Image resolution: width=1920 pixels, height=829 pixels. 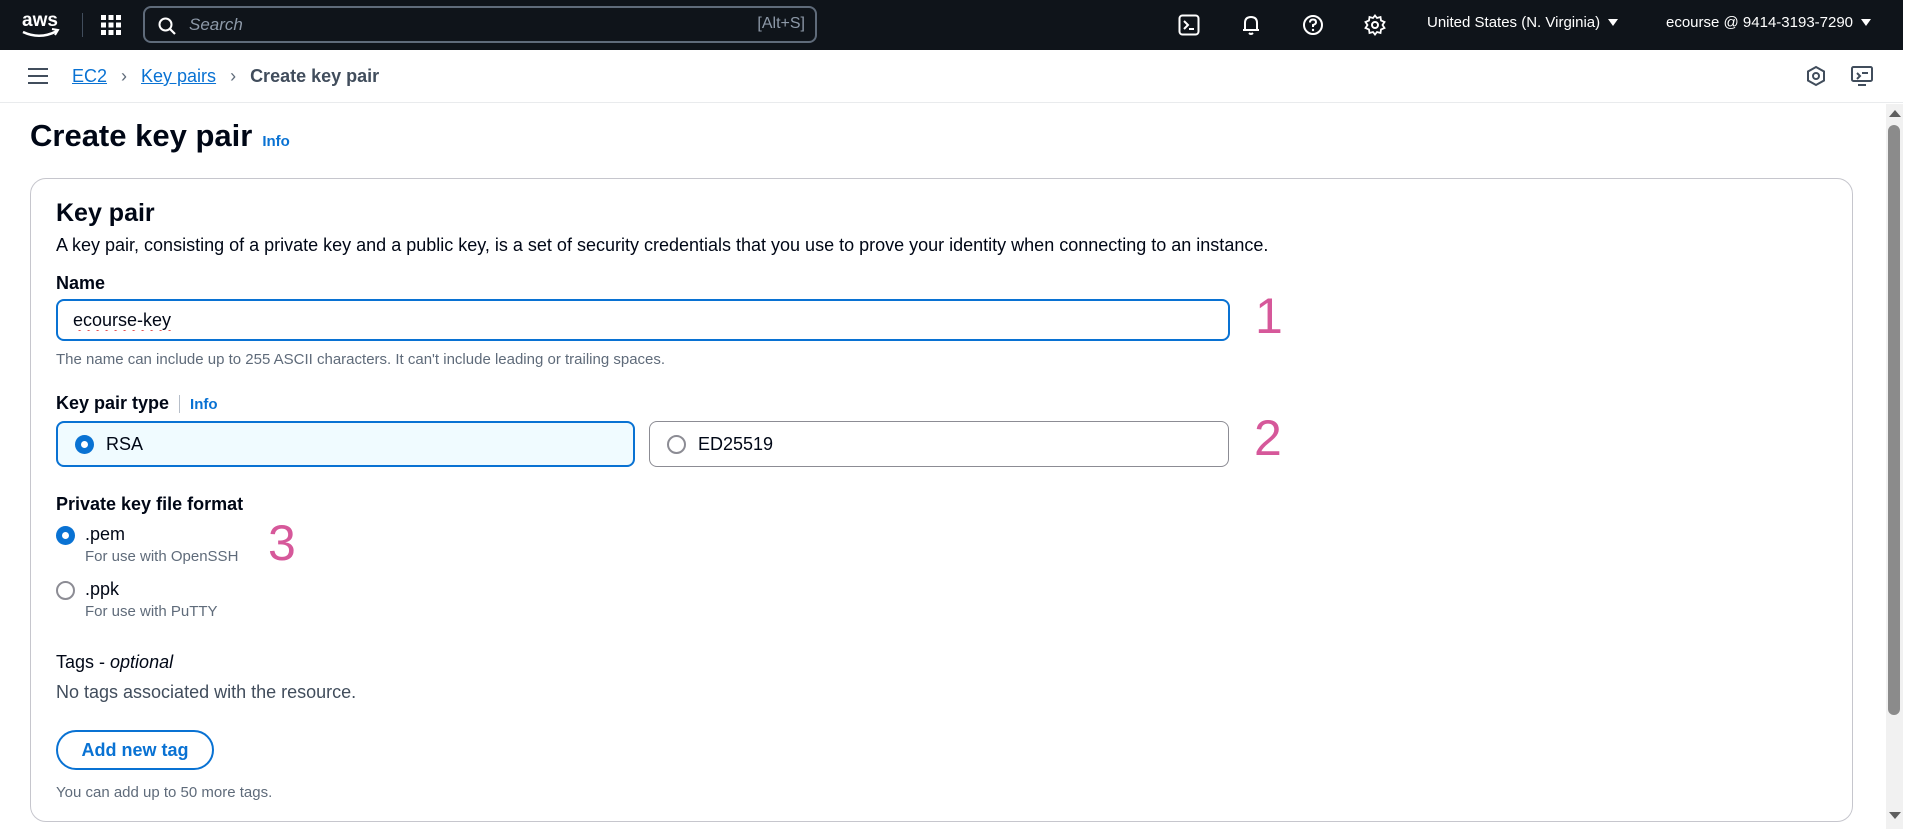 I want to click on search-icon, so click(x=167, y=26).